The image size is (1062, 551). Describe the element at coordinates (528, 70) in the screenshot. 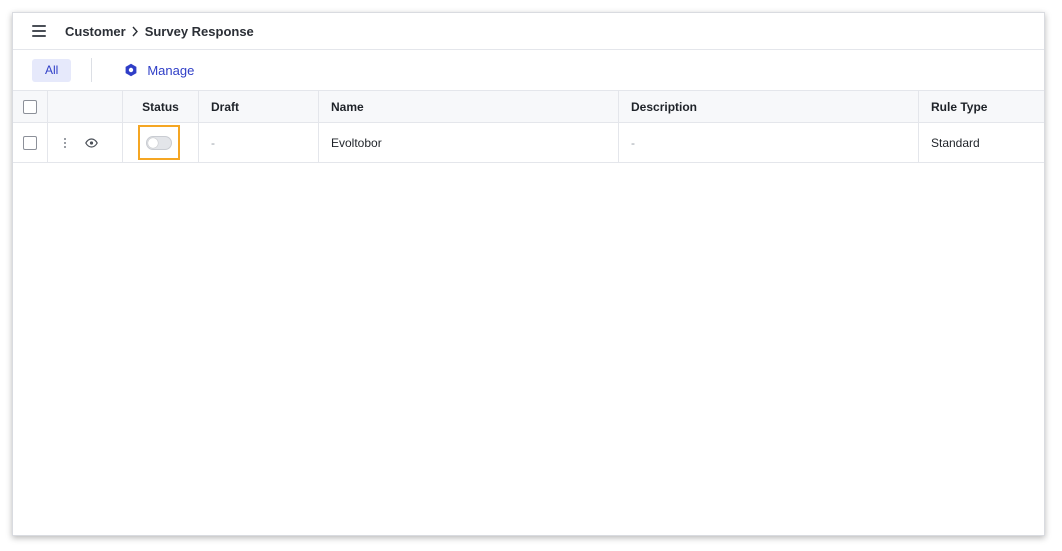

I see `toolbar: All Manage` at that location.